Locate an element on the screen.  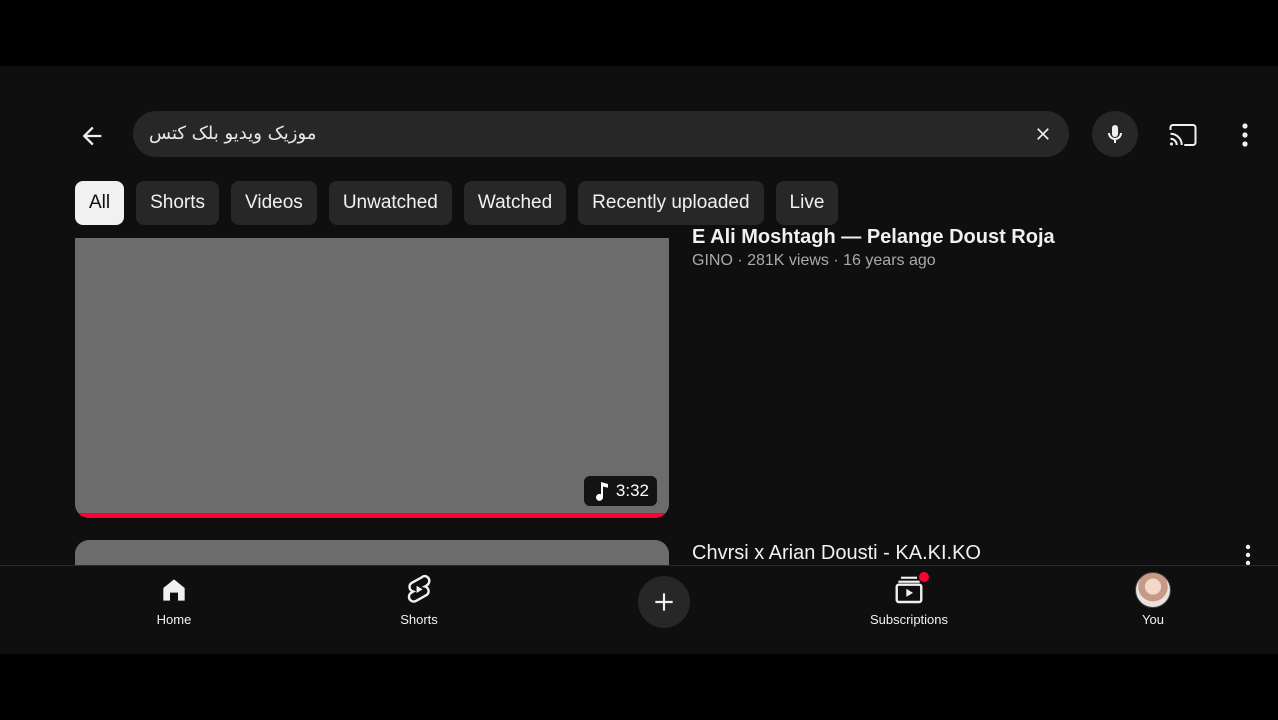
microphone-icon is located at coordinates (1115, 134).